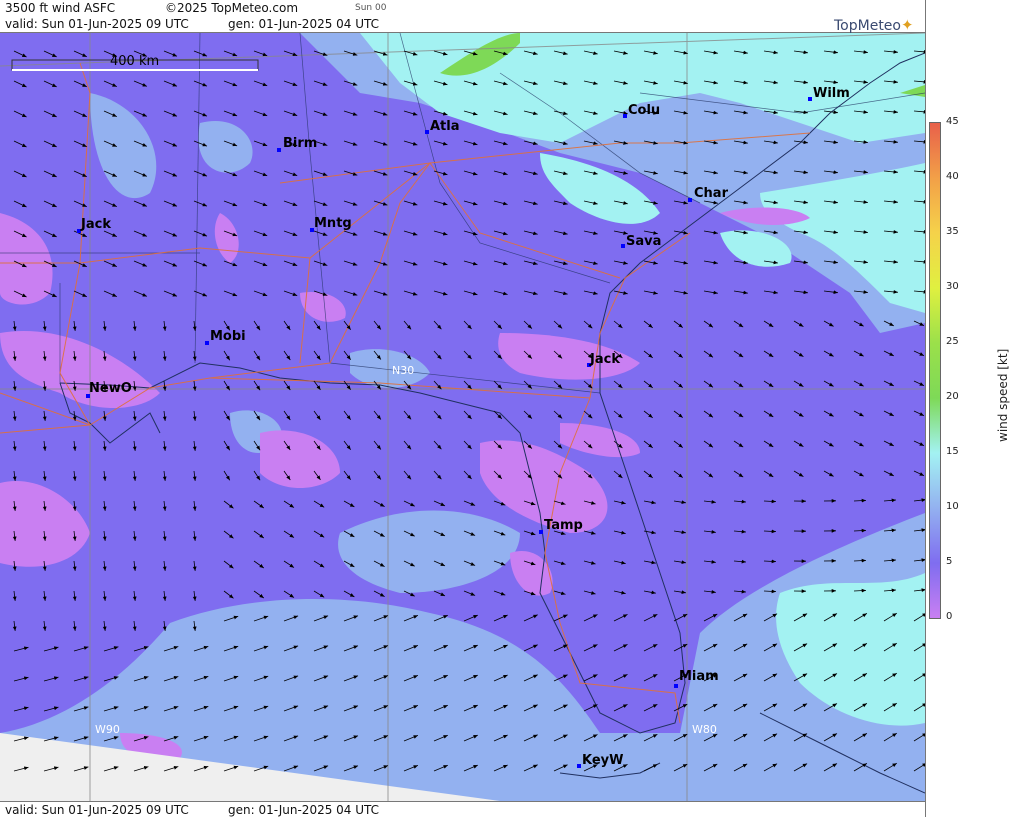  Describe the element at coordinates (97, 810) in the screenshot. I see `footer-valid-time: valid: Sun 01-Jun-2025 09 UTC` at that location.